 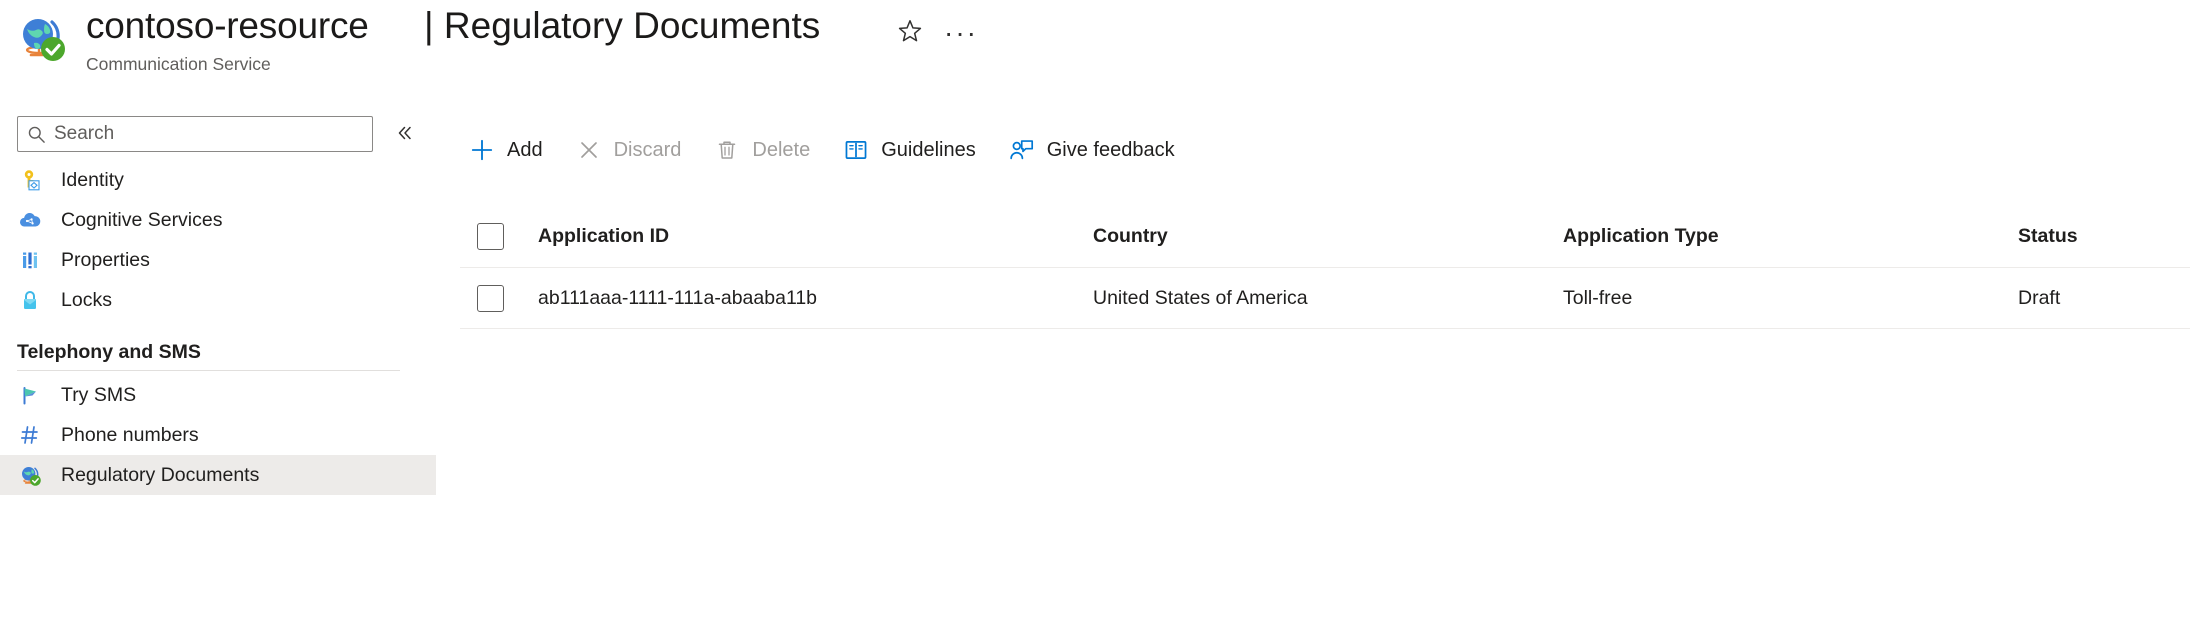 I want to click on guidelines-button: Guidelines, so click(x=912, y=150).